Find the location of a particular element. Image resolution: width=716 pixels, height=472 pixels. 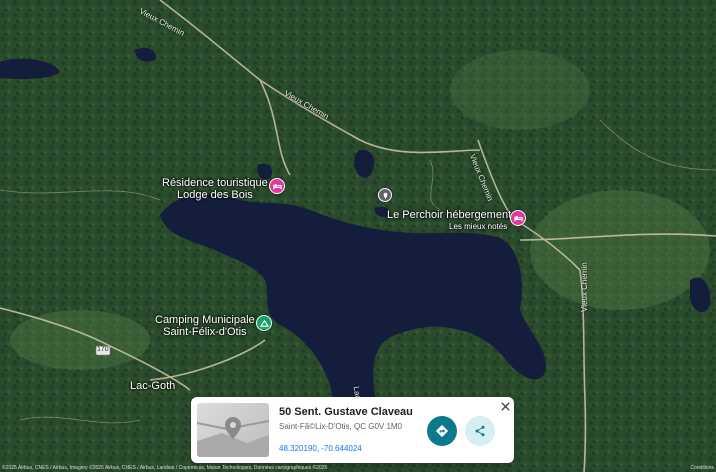

place-title: 50 Sent. Gustave Claveau is located at coordinates (346, 412).